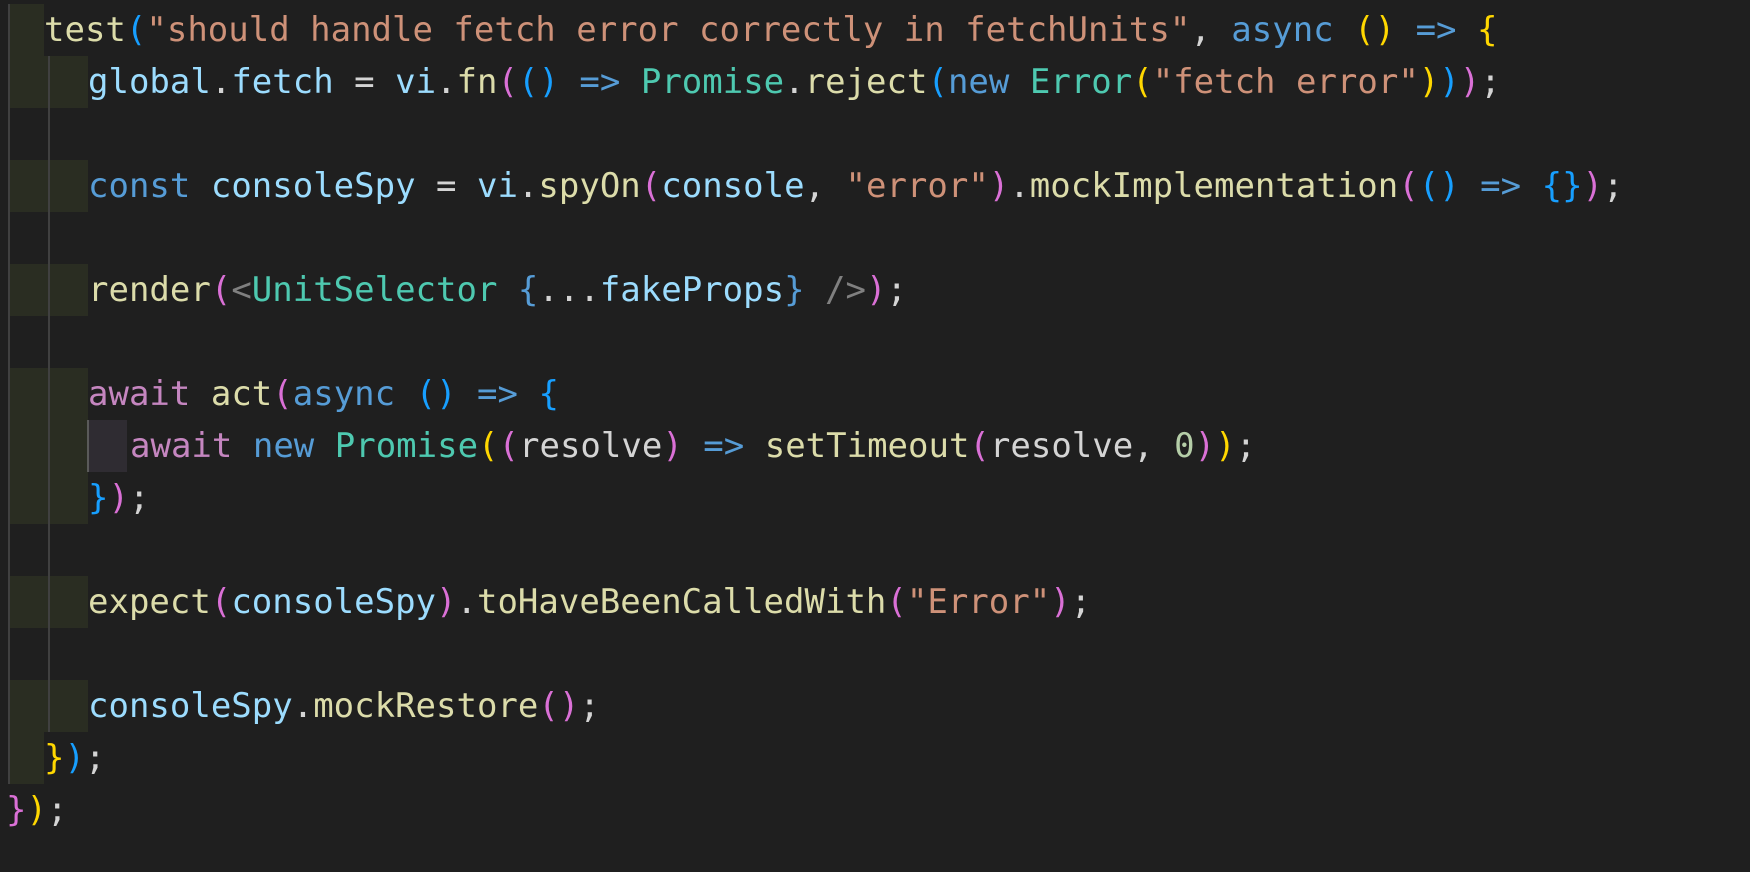 This screenshot has height=872, width=1750. Describe the element at coordinates (1082, 446) in the screenshot. I see `code-token: resolve,` at that location.